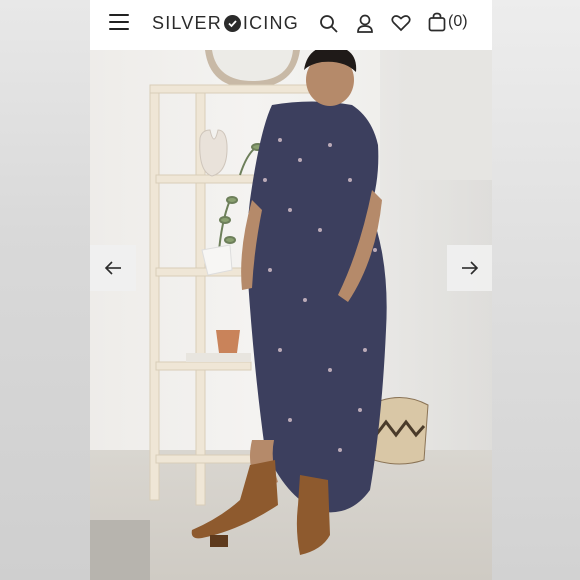 This screenshot has height=580, width=580. What do you see at coordinates (119, 23) in the screenshot?
I see `menu-icon` at bounding box center [119, 23].